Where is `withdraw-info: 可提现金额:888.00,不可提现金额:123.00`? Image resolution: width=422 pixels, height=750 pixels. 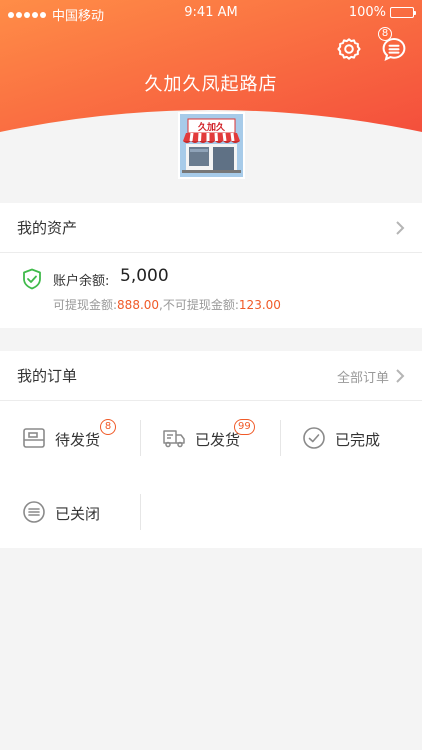
withdraw-info: 可提现金额:888.00,不可提现金额:123.00 is located at coordinates (167, 304).